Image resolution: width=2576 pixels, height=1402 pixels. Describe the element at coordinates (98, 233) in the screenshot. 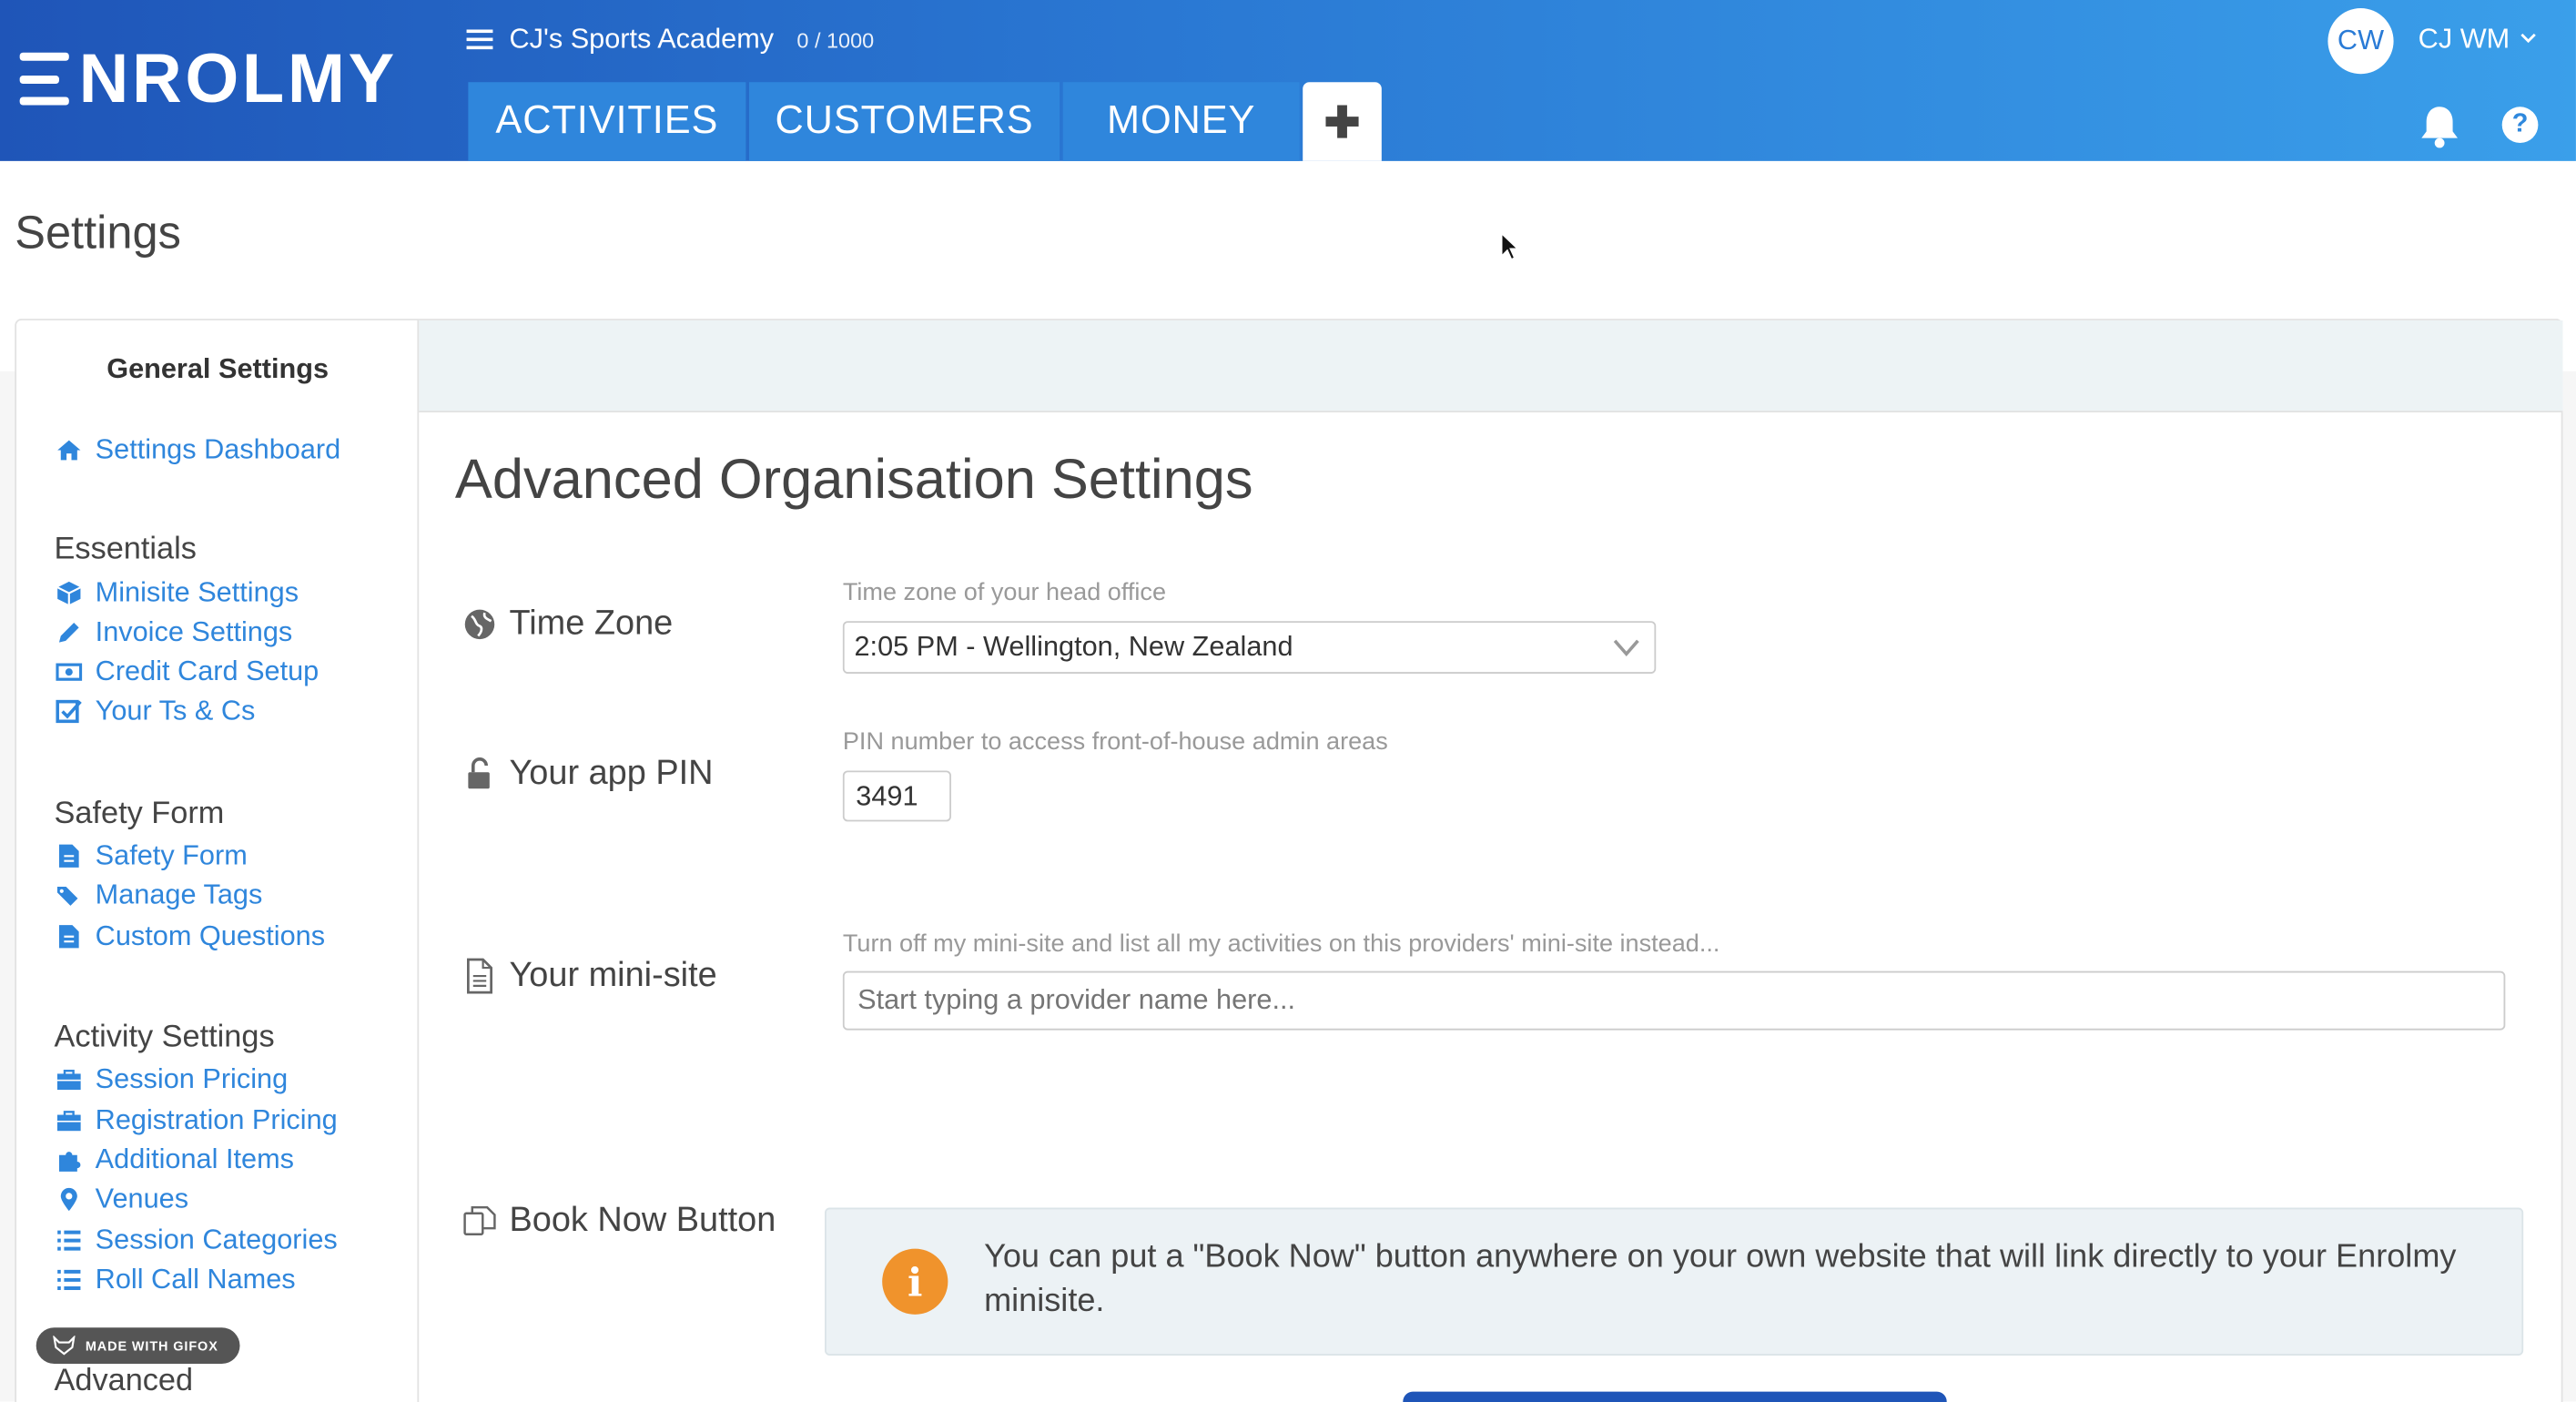

I see `page-title: Settings` at that location.